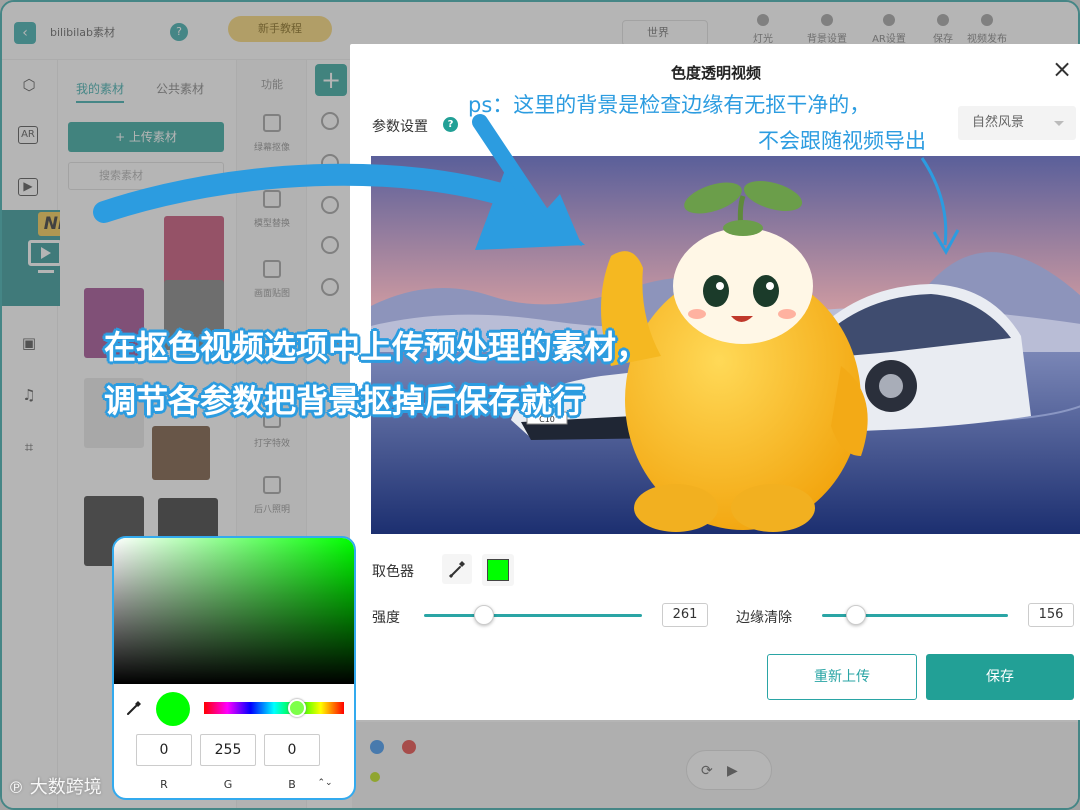 The width and height of the screenshot is (1080, 810). What do you see at coordinates (376, 347) in the screenshot?
I see `instruction-line1: 在抠色视频选项中上传预处理的素材，` at bounding box center [376, 347].